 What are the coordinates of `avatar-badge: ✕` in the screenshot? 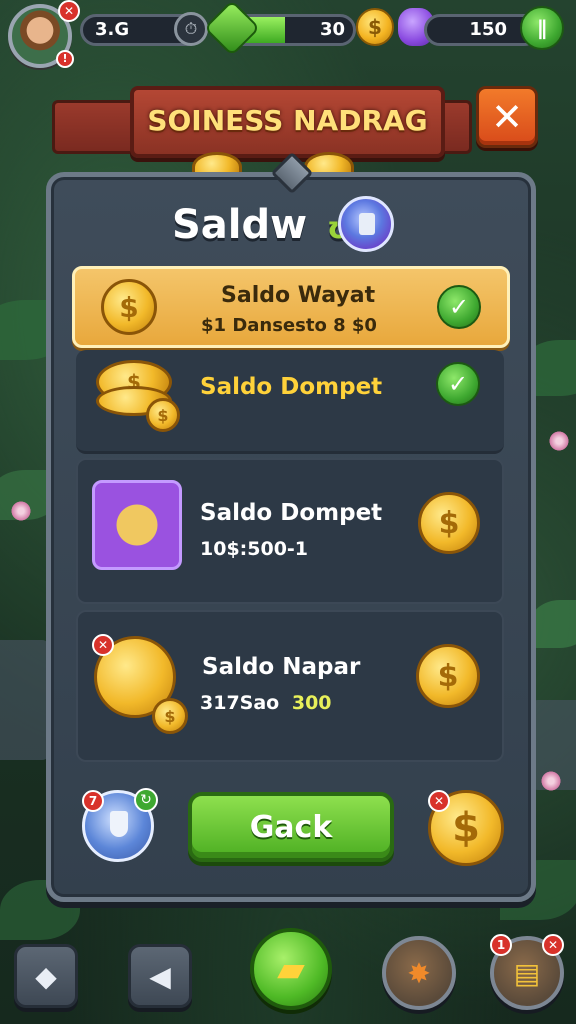 It's located at (69, 11).